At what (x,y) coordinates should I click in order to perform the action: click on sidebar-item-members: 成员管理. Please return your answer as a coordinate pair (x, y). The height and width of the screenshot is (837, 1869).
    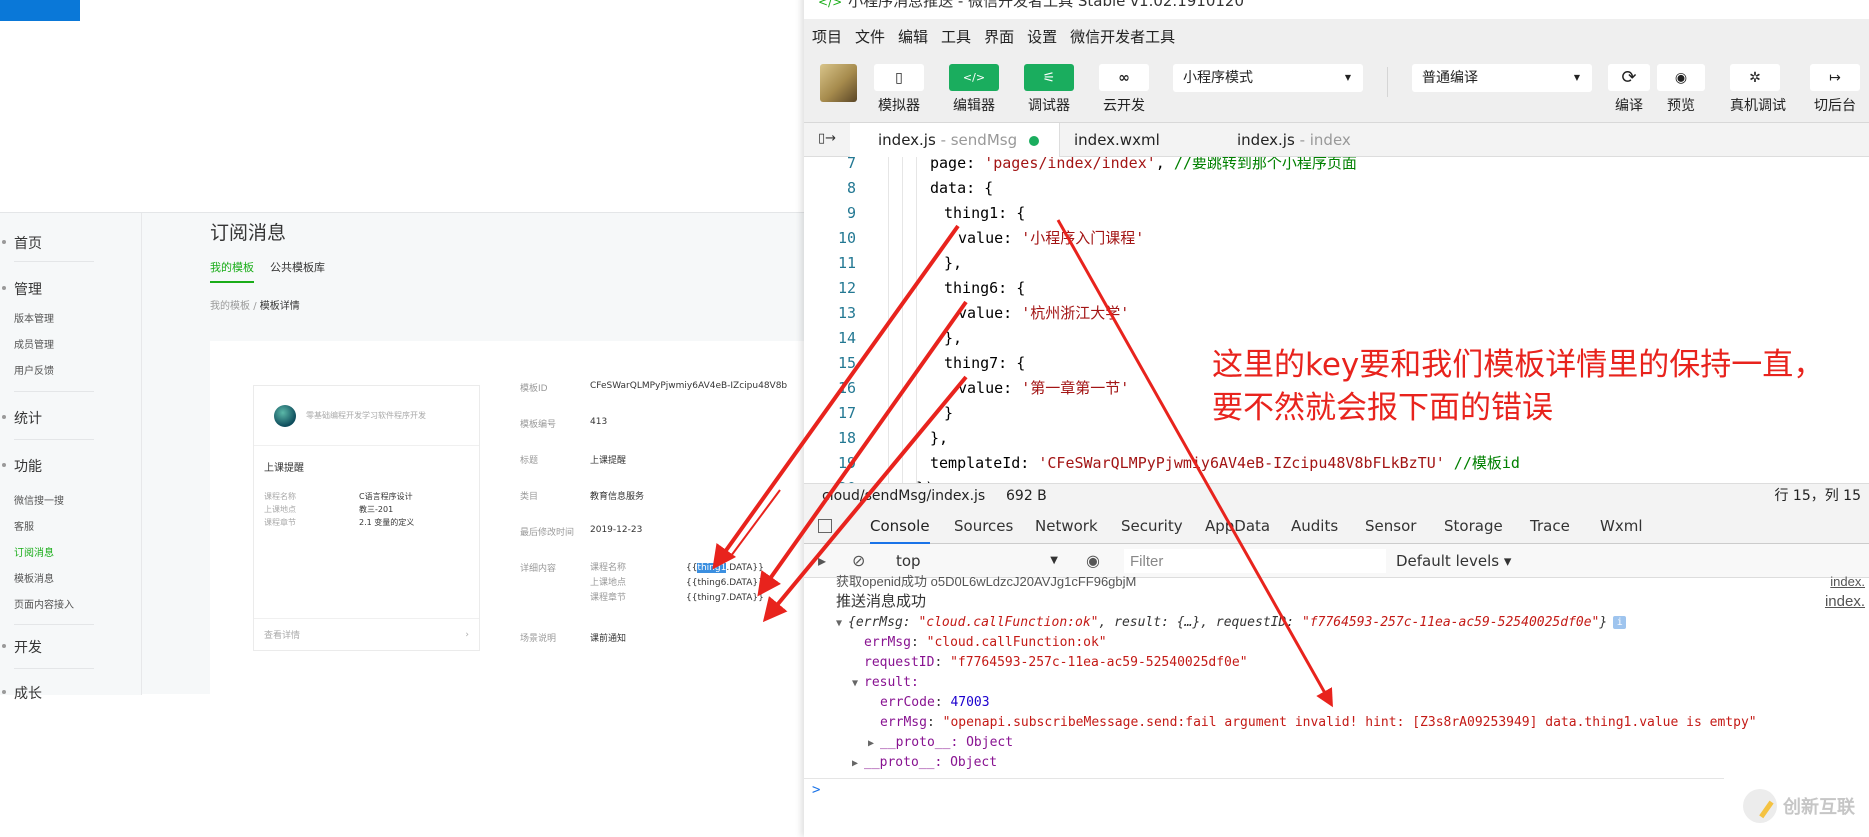
    Looking at the image, I should click on (34, 343).